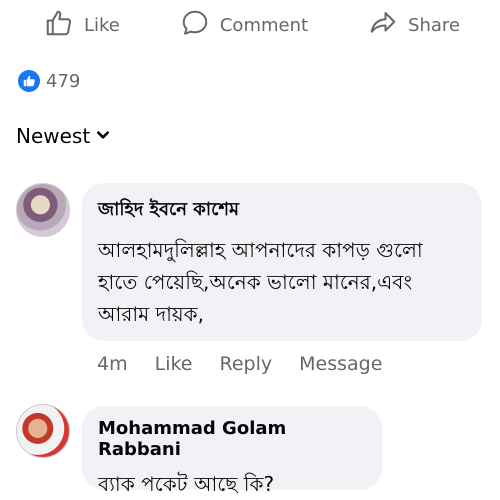  I want to click on like-button-label: Like, so click(102, 25).